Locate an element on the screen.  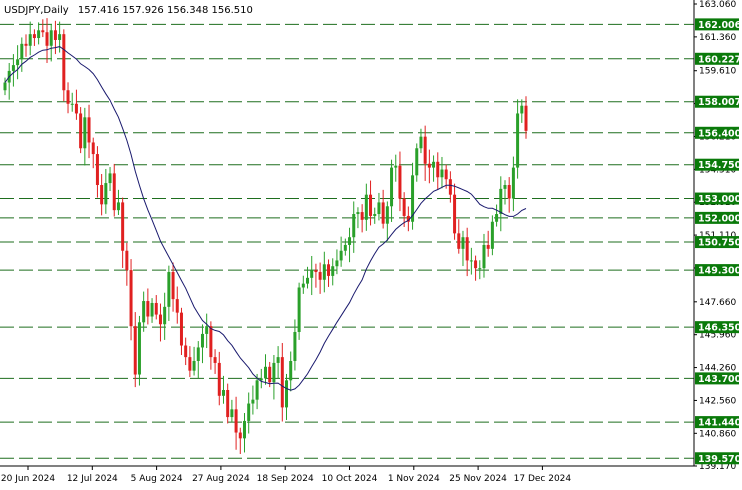
time-tick-label: 17 Dec 2024 is located at coordinates (543, 479).